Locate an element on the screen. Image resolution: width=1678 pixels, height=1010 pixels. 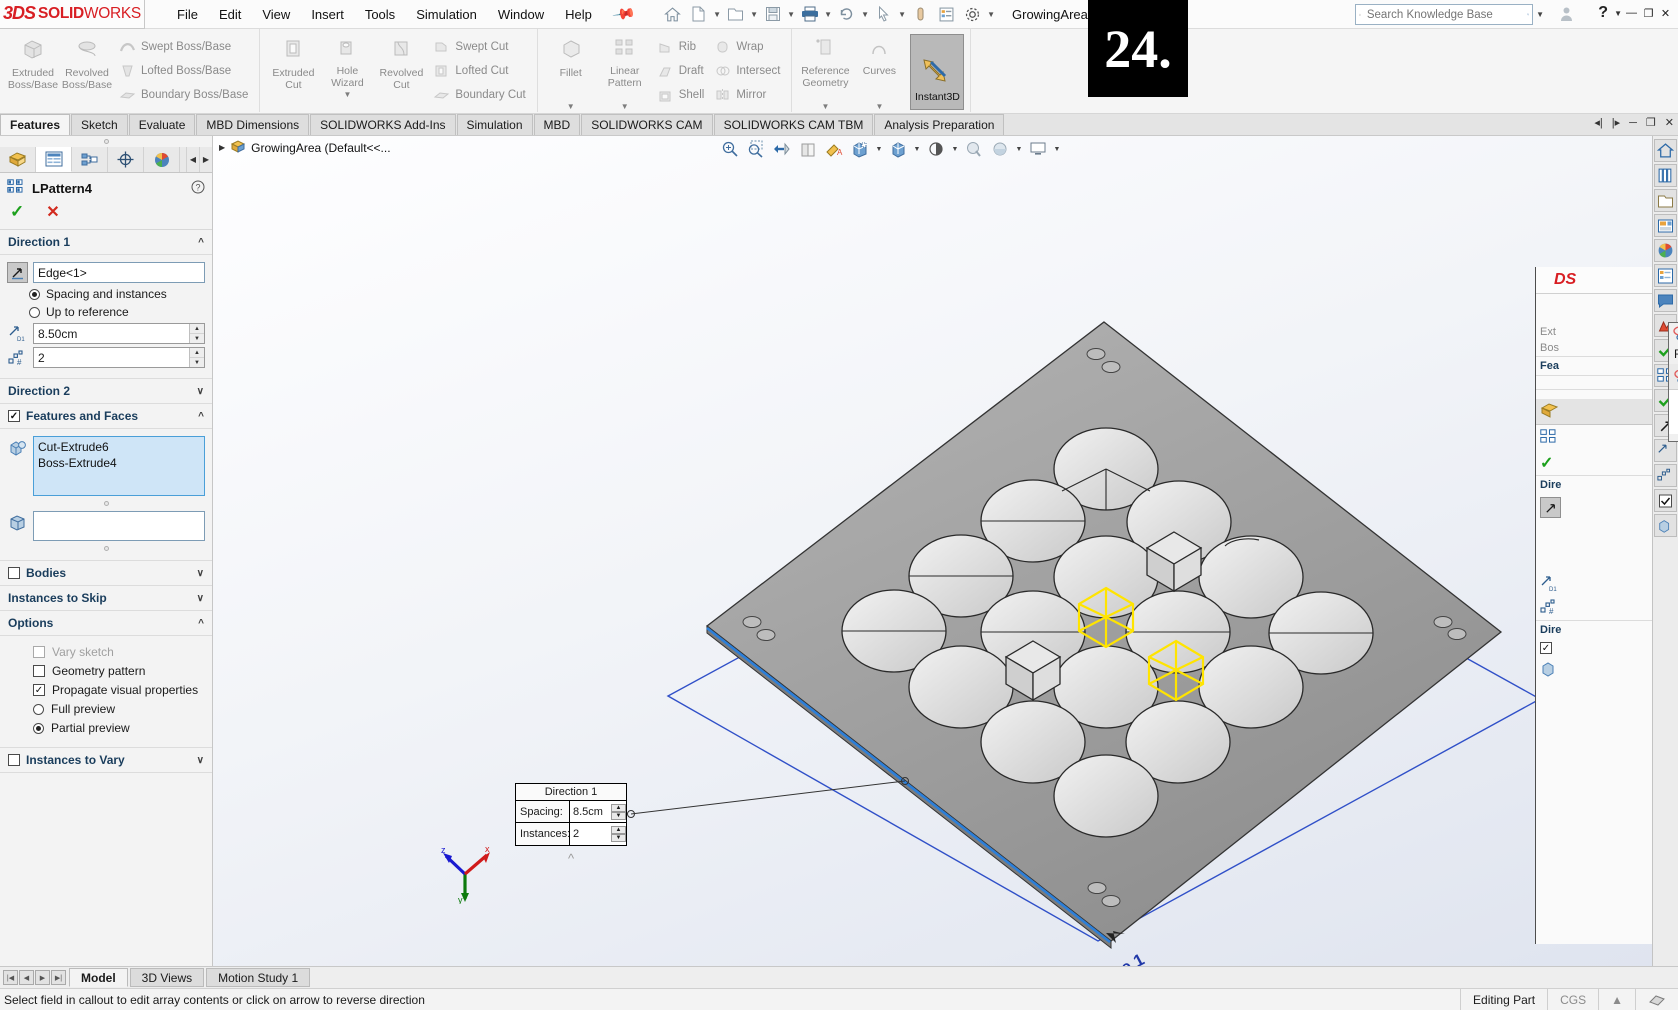
doc-minimize-button: ─ is located at coordinates (1633, 123).